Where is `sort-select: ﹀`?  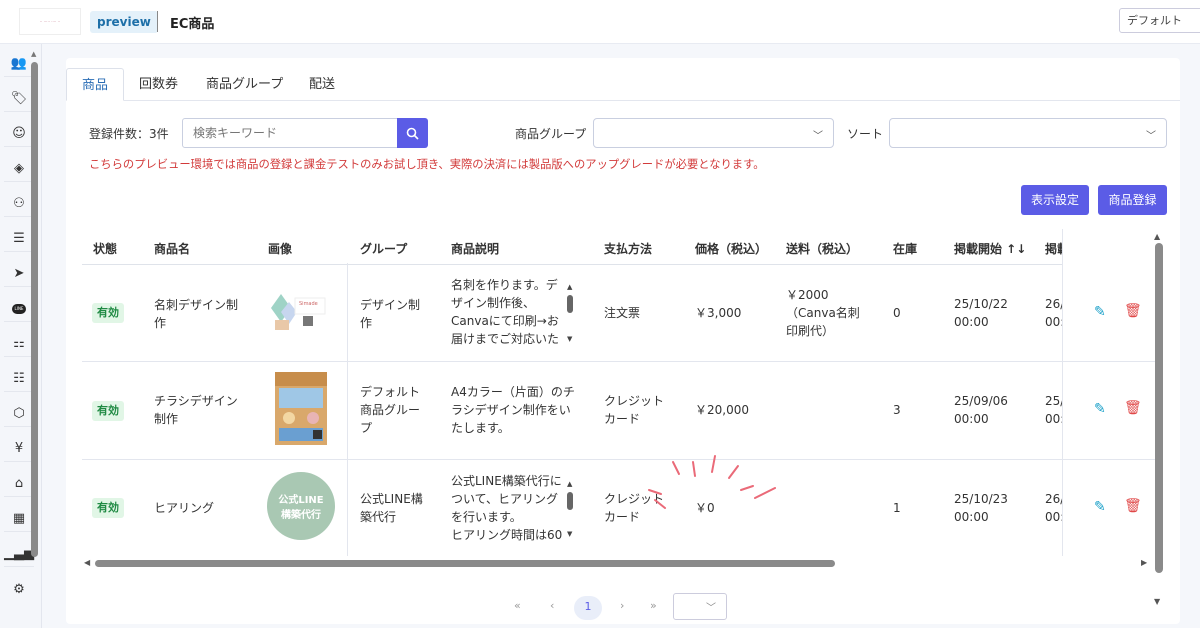 sort-select: ﹀ is located at coordinates (1028, 133).